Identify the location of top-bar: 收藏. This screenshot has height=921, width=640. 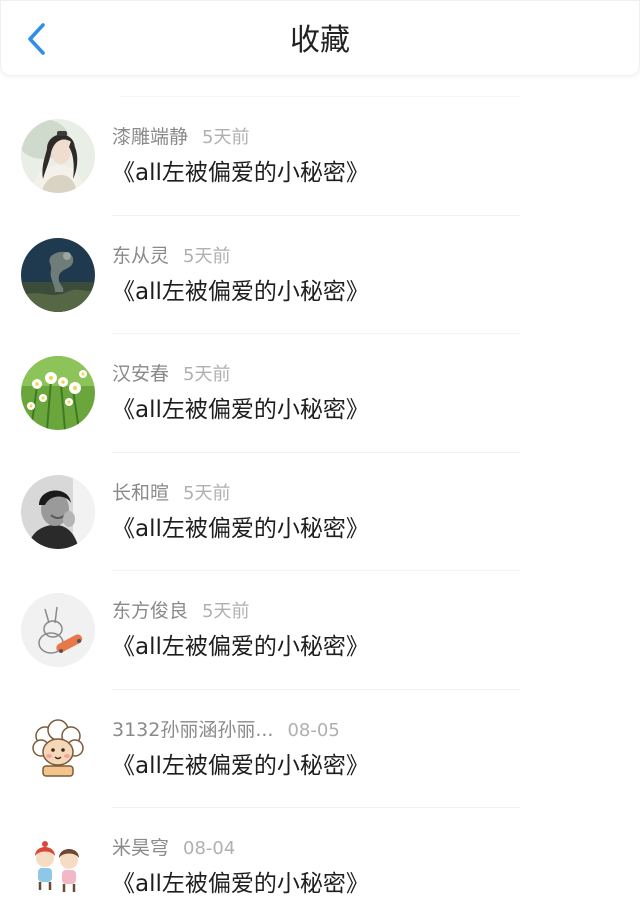
(320, 38).